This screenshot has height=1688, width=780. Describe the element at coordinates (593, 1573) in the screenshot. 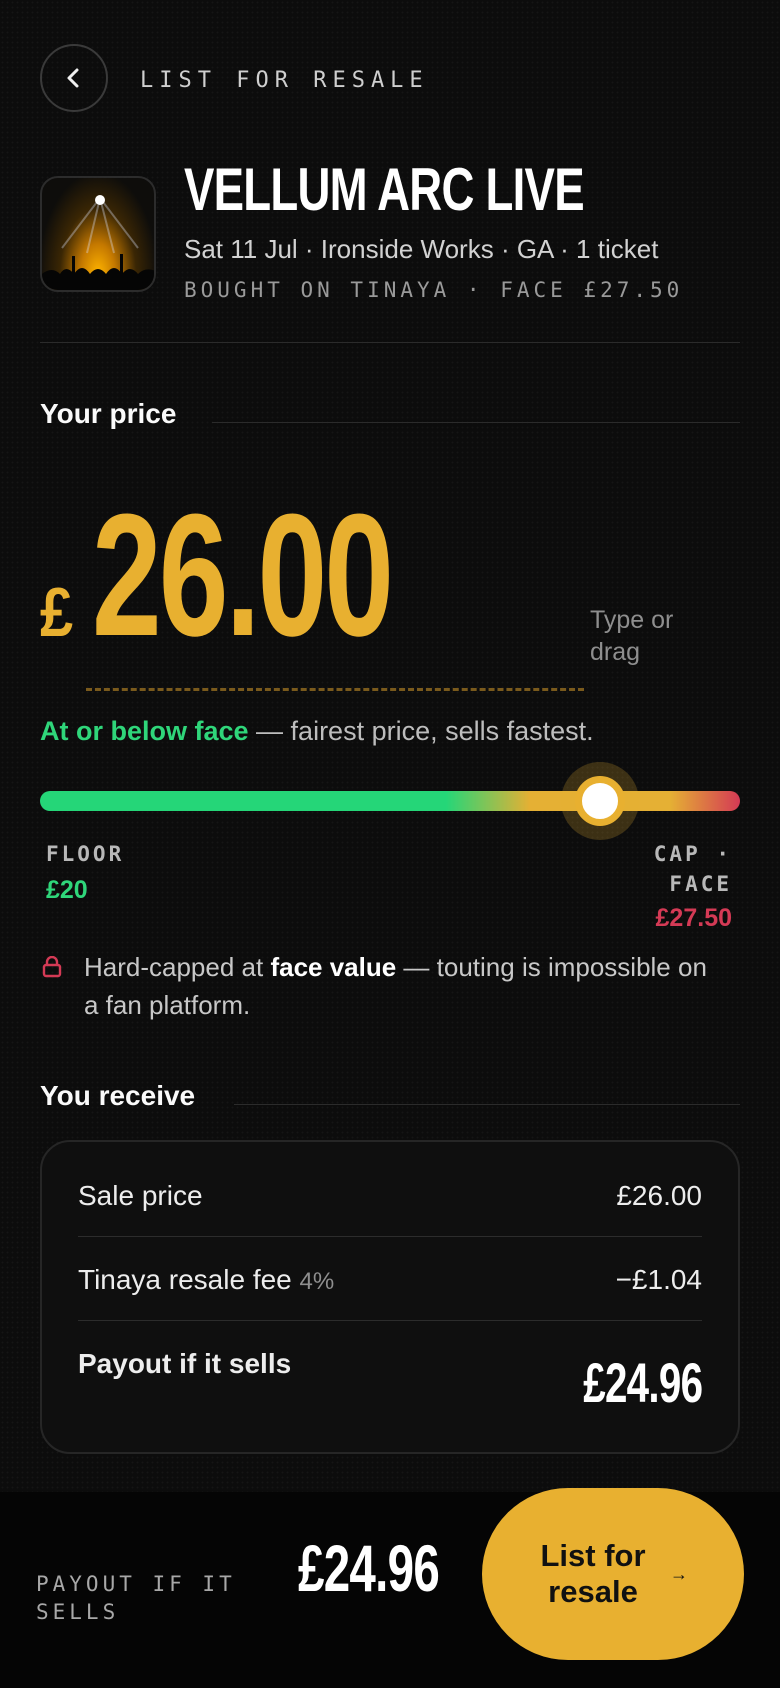

I see `list-for-resale-label: List for resale` at that location.